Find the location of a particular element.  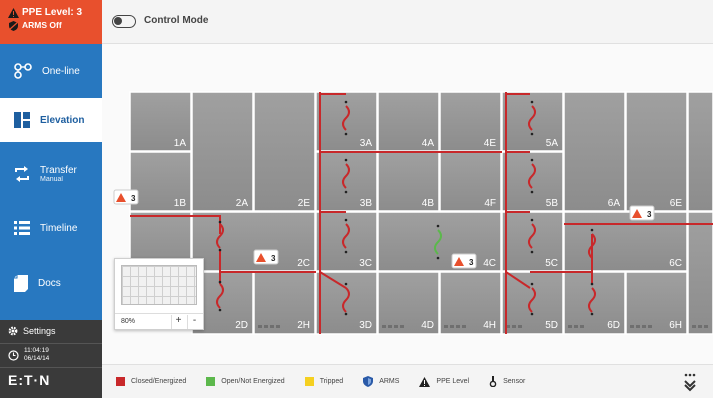

tripped-swatch is located at coordinates (309, 381).